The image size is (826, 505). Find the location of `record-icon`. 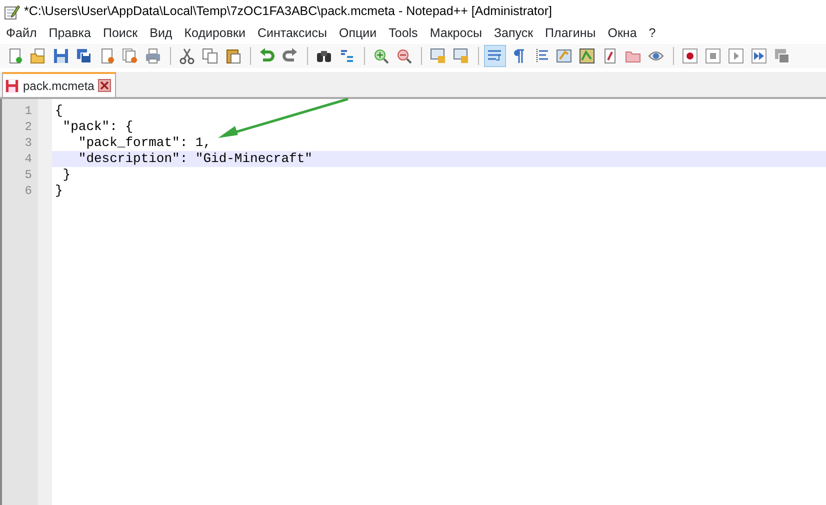

record-icon is located at coordinates (690, 56).